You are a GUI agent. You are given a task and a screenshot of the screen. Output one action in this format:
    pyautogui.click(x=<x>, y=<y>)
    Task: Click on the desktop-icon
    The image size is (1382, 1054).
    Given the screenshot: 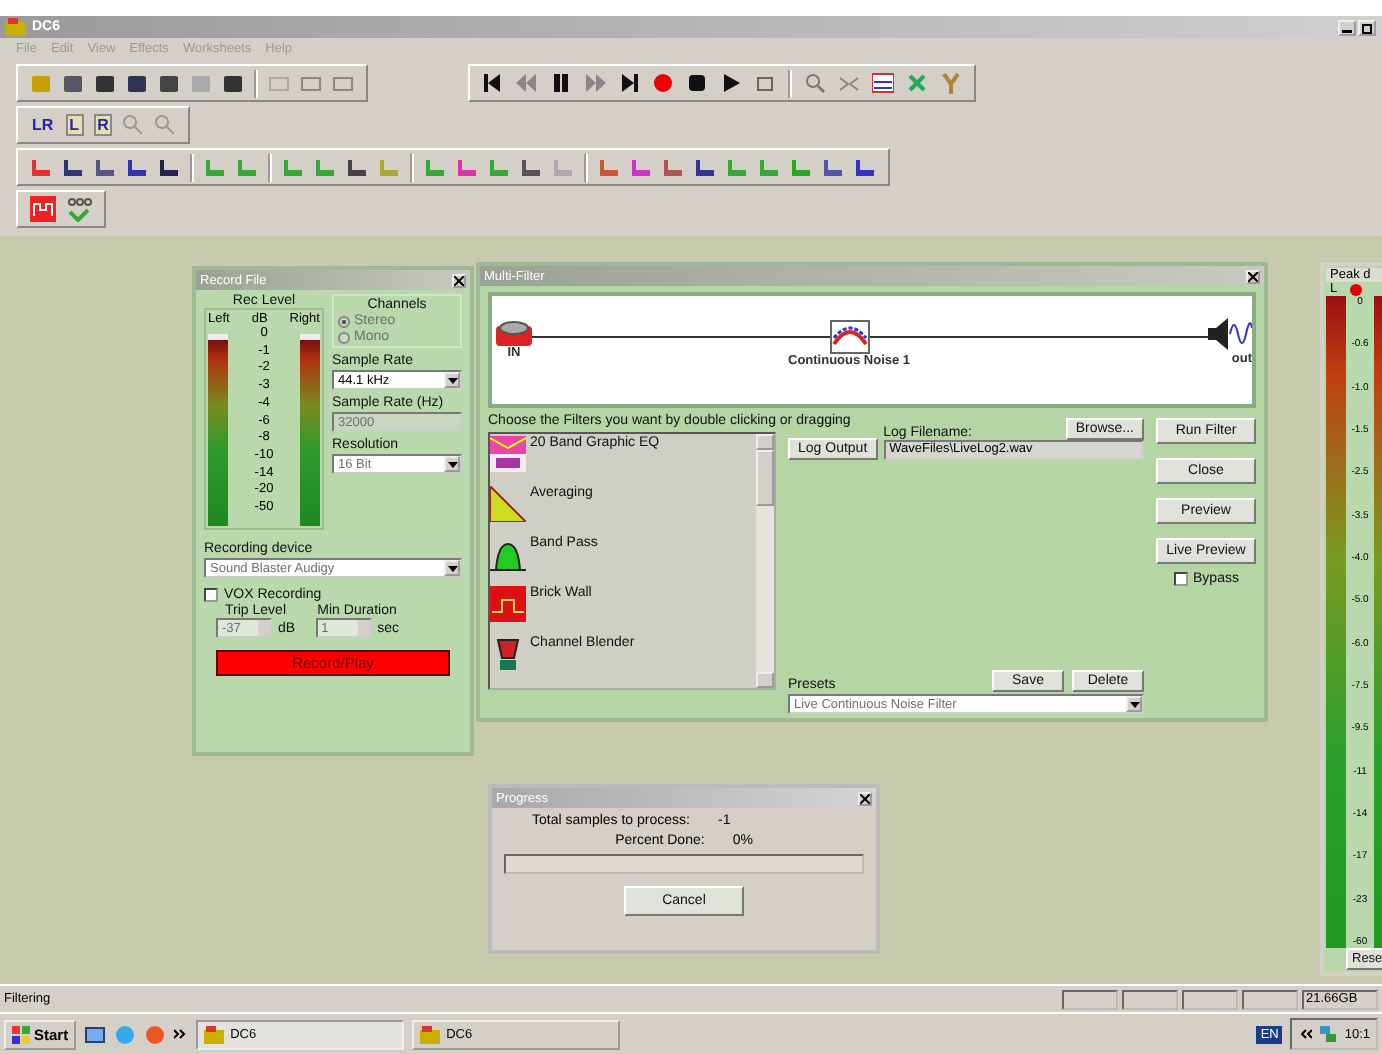 What is the action you would take?
    pyautogui.click(x=95, y=1034)
    